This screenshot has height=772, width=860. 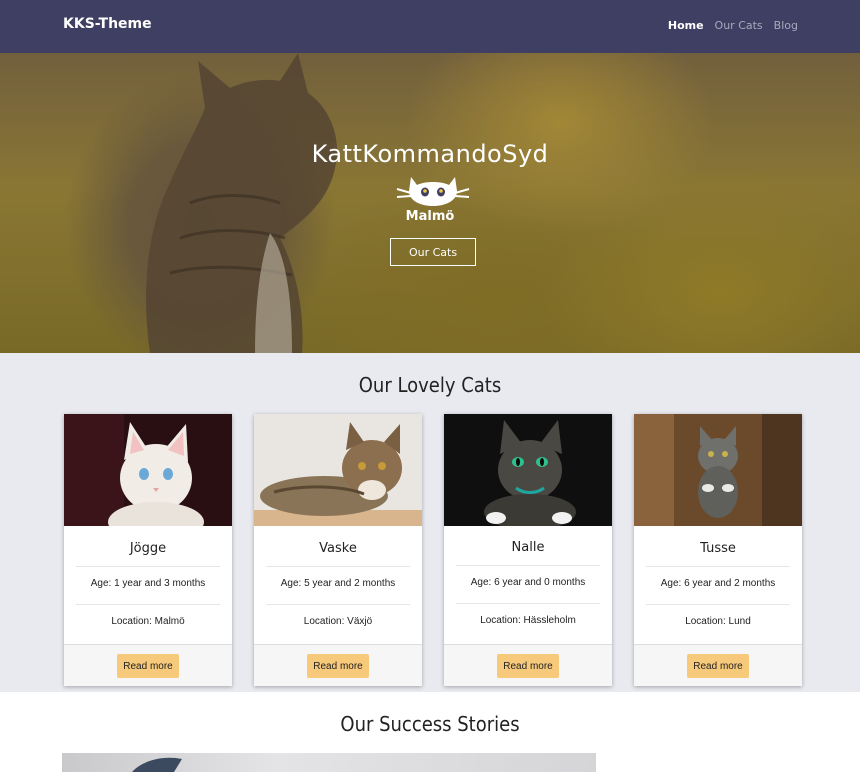 What do you see at coordinates (686, 25) in the screenshot?
I see `nav-link-home: Home` at bounding box center [686, 25].